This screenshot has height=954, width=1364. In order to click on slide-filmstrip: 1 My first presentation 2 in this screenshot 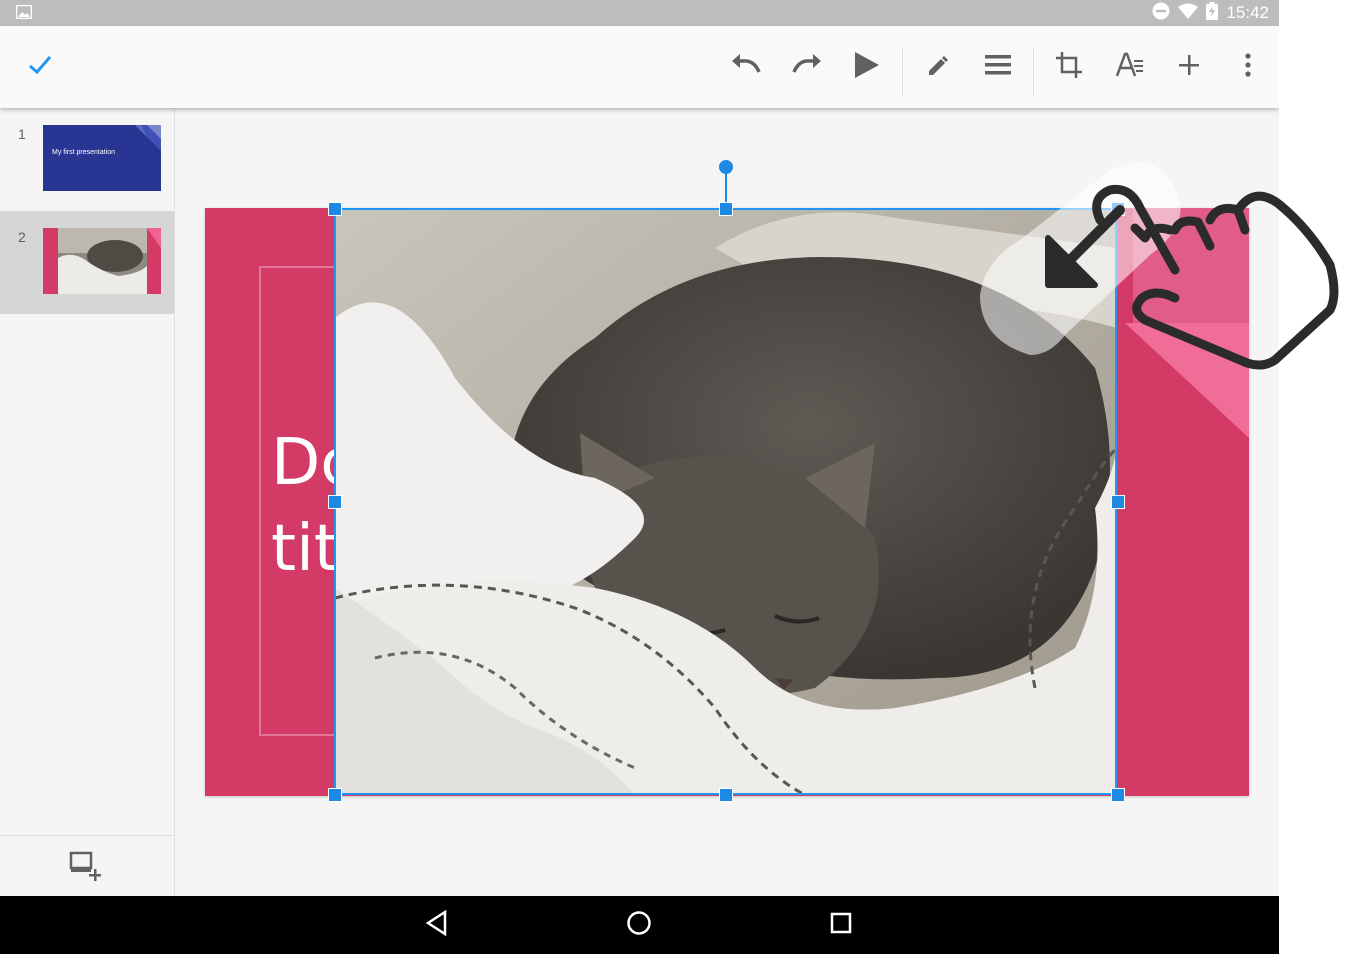, I will do `click(87, 502)`.